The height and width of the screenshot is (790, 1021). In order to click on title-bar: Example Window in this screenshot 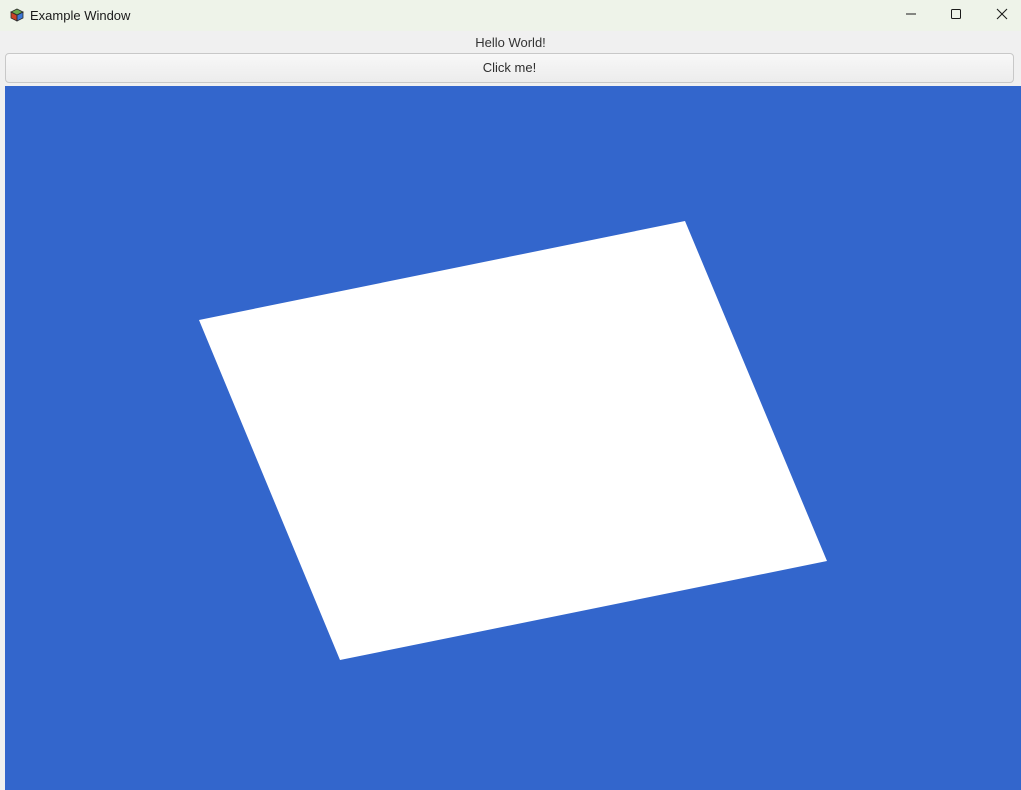, I will do `click(510, 15)`.